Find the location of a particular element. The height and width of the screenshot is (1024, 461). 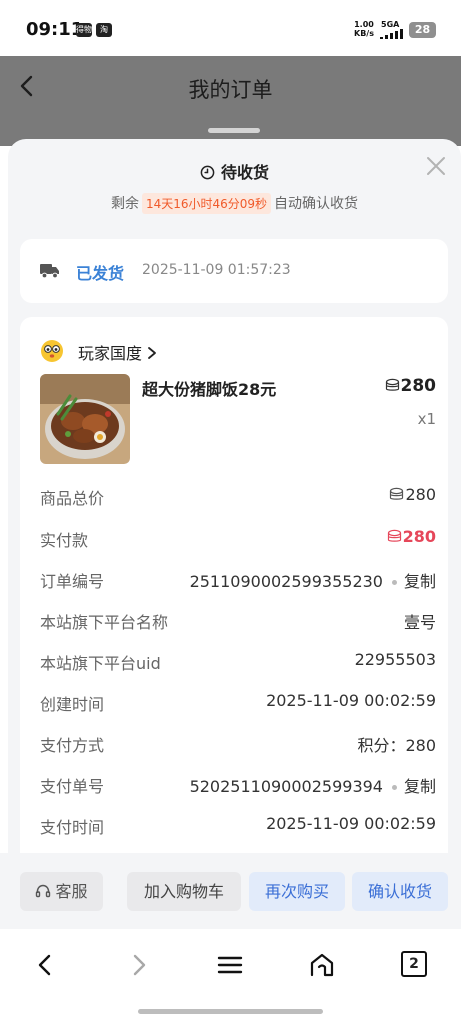

product-title: 超大份猪脚饭28元 is located at coordinates (209, 388).